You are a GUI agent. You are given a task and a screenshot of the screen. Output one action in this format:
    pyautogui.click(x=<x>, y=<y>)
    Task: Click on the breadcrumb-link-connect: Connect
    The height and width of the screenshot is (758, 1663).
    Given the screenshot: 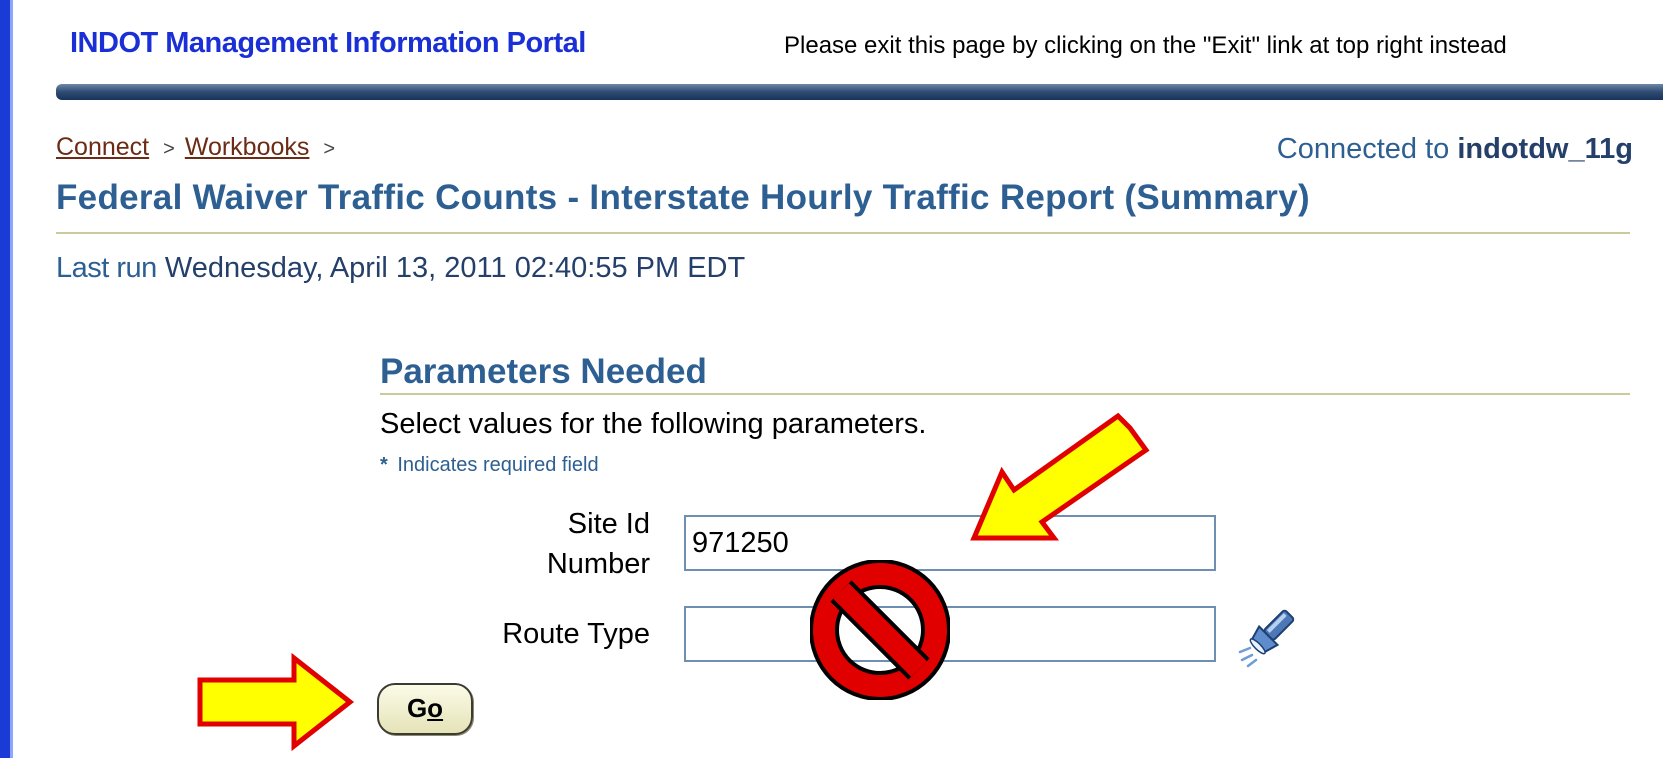 What is the action you would take?
    pyautogui.click(x=102, y=147)
    